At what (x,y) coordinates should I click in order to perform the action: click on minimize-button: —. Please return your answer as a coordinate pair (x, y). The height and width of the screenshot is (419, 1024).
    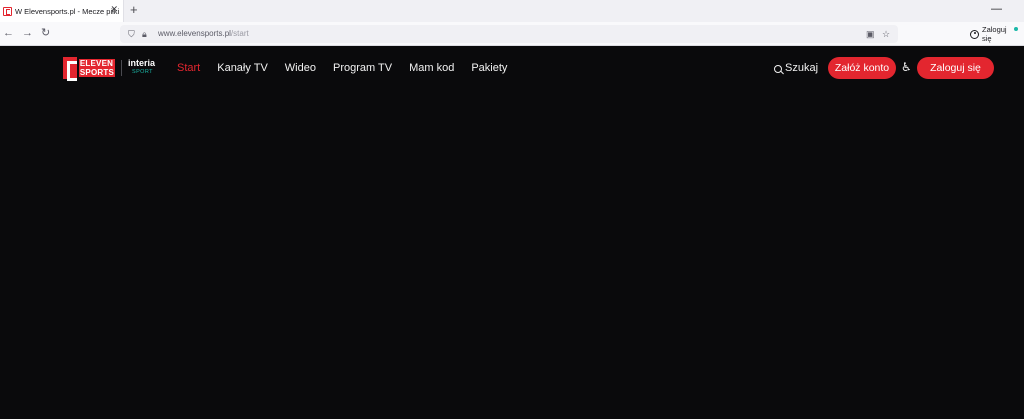
    Looking at the image, I should click on (996, 9).